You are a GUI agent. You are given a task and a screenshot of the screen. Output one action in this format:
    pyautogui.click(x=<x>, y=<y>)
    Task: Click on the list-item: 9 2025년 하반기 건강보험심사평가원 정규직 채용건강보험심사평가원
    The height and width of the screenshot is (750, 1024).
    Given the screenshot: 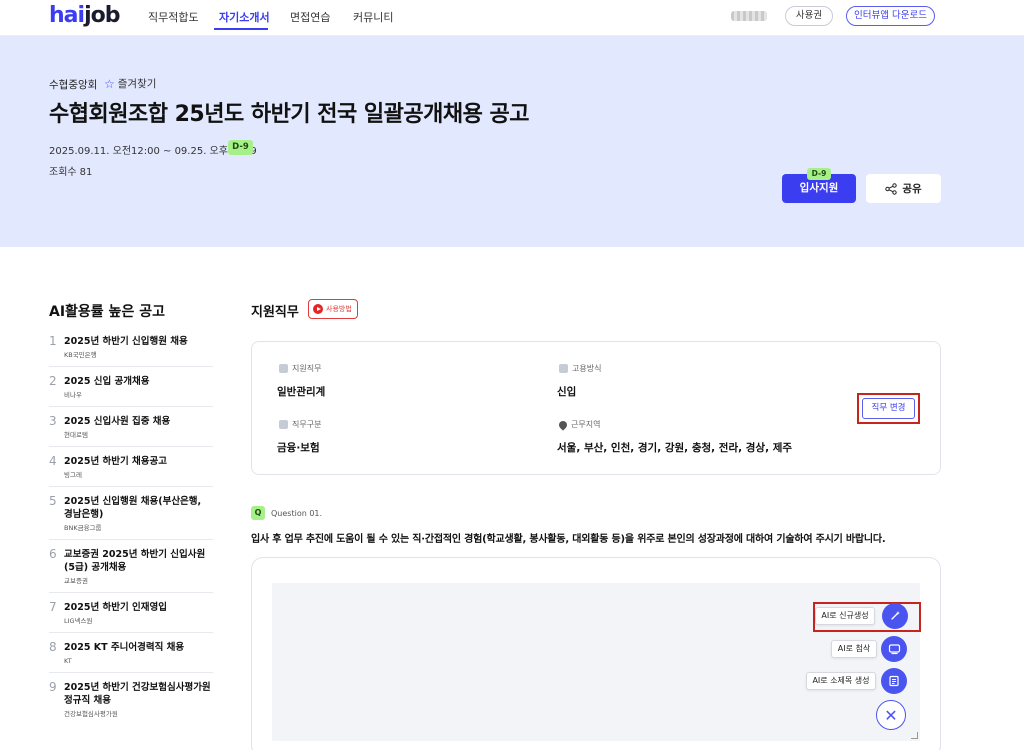 What is the action you would take?
    pyautogui.click(x=131, y=699)
    